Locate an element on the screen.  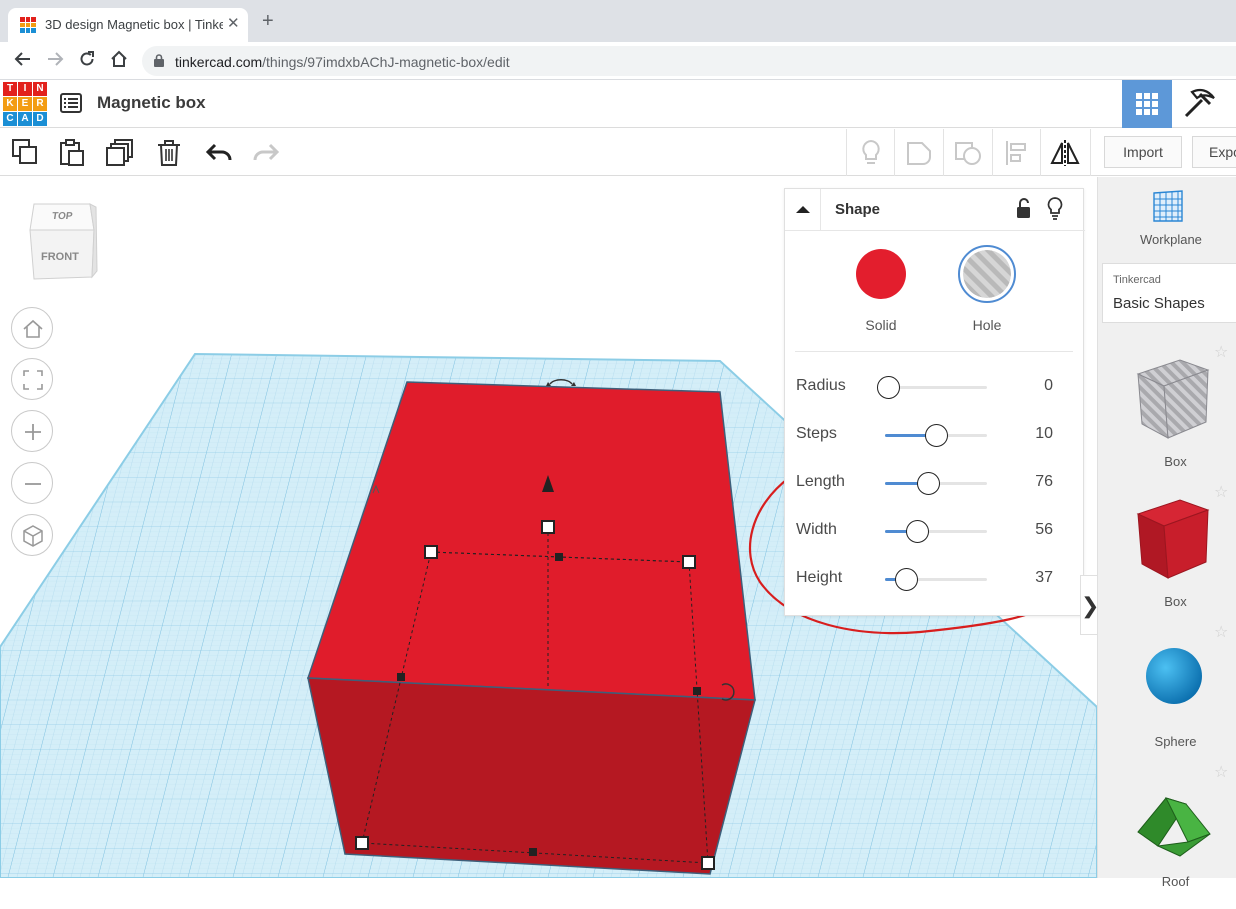
logo-letter: A is located at coordinates (25, 119).